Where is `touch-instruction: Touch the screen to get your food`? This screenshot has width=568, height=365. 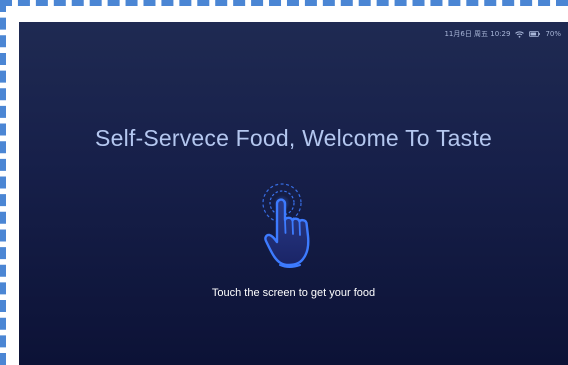 touch-instruction: Touch the screen to get your food is located at coordinates (293, 293).